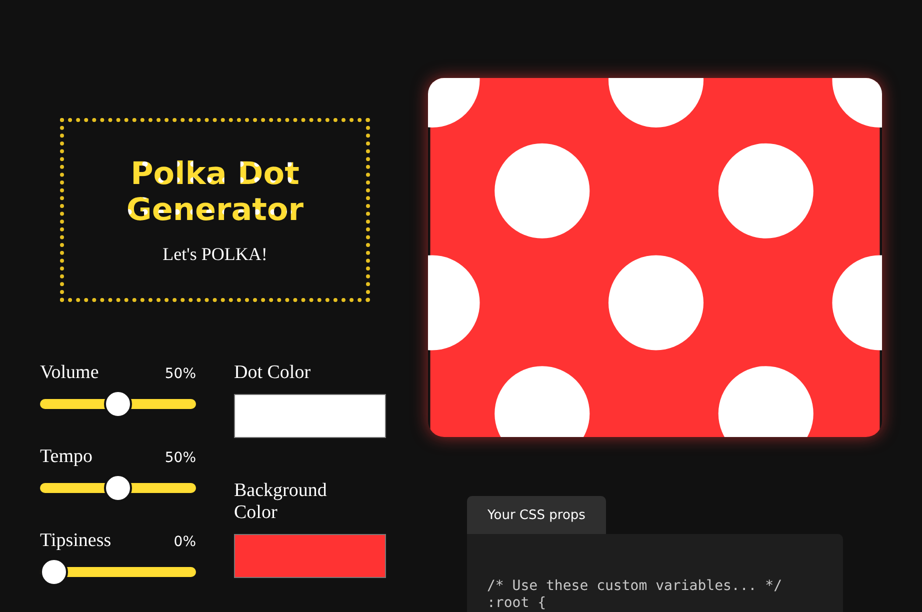 The height and width of the screenshot is (612, 922). I want to click on slider-label: Tipsiness, so click(76, 541).